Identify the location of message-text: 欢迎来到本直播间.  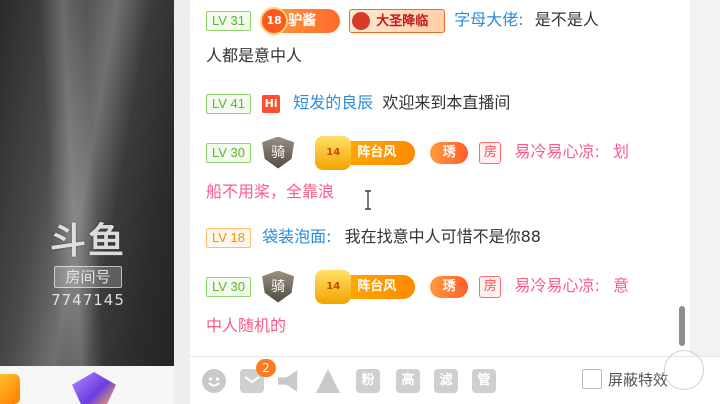
(446, 102).